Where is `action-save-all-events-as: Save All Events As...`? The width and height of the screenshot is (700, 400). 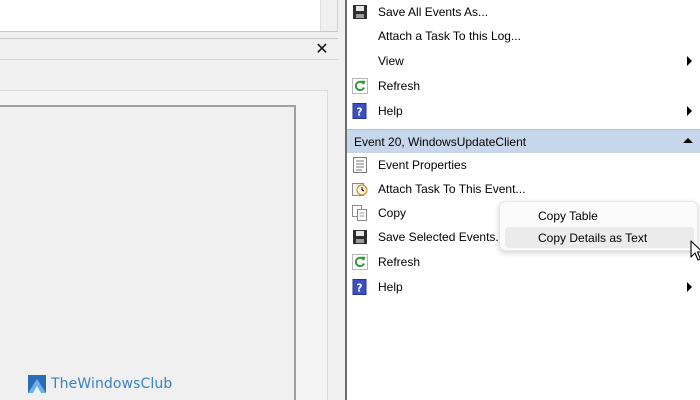
action-save-all-events-as: Save All Events As... is located at coordinates (523, 12).